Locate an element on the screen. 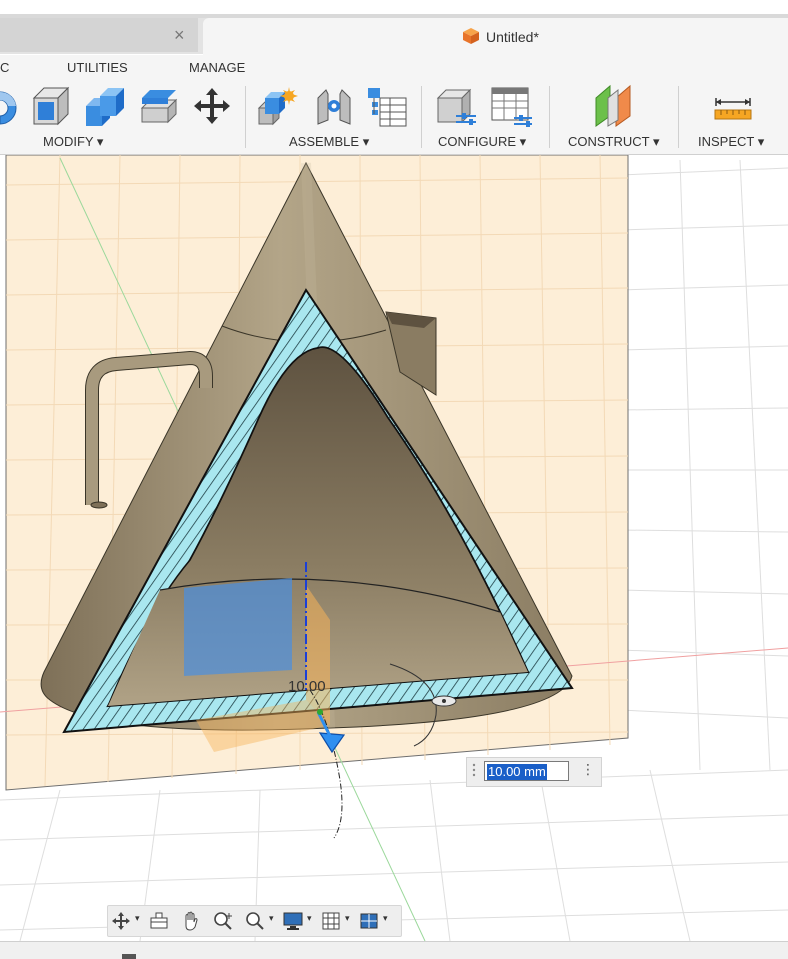 This screenshot has height=959, width=788. tab-close-icon: × is located at coordinates (179, 35).